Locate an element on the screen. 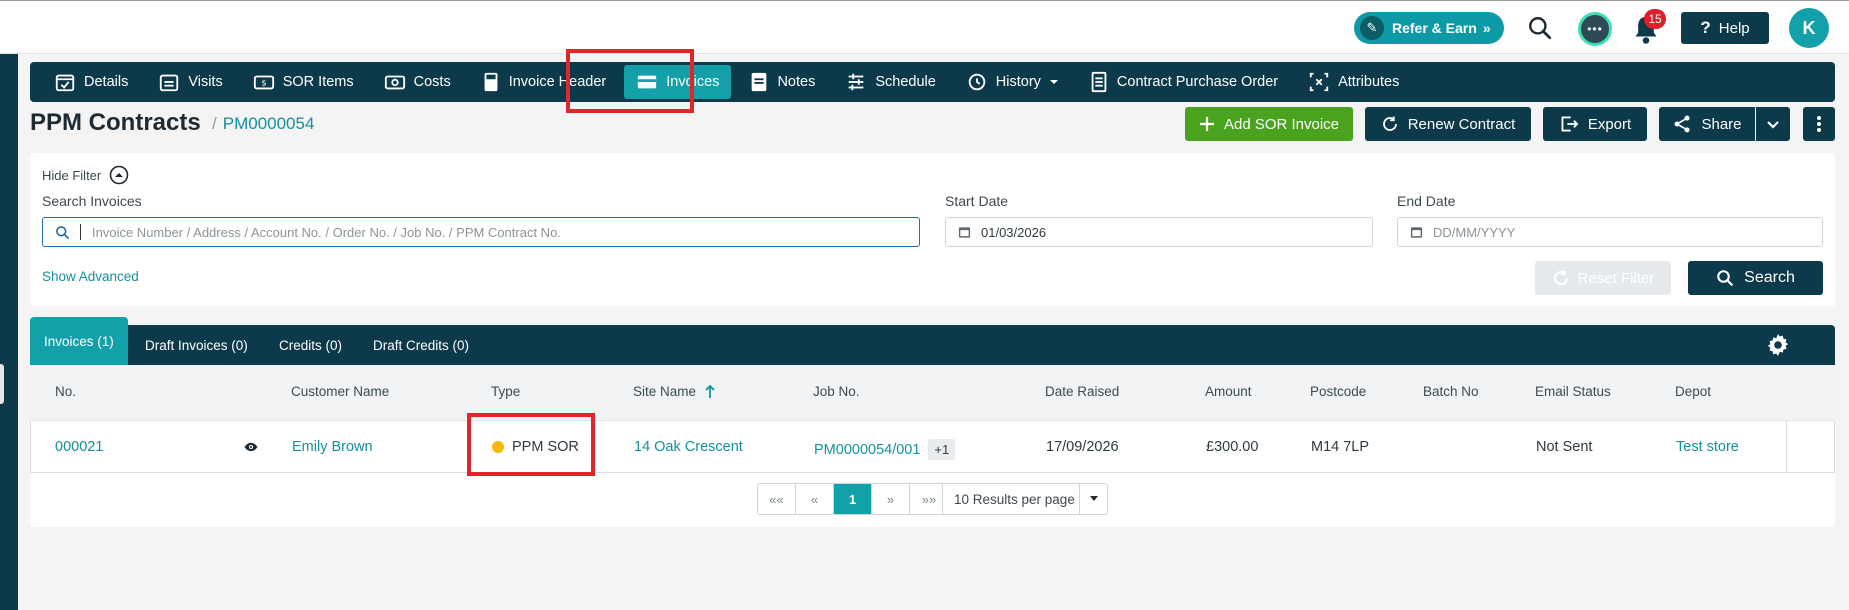  nav-invoice-header: Invoice Header is located at coordinates (544, 82).